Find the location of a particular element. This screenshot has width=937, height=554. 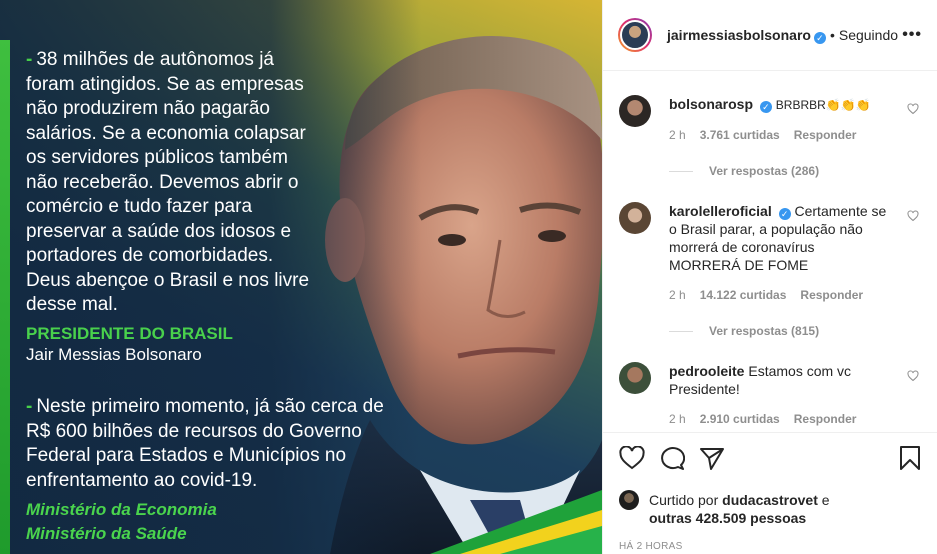

likes-connector: e is located at coordinates (825, 500).